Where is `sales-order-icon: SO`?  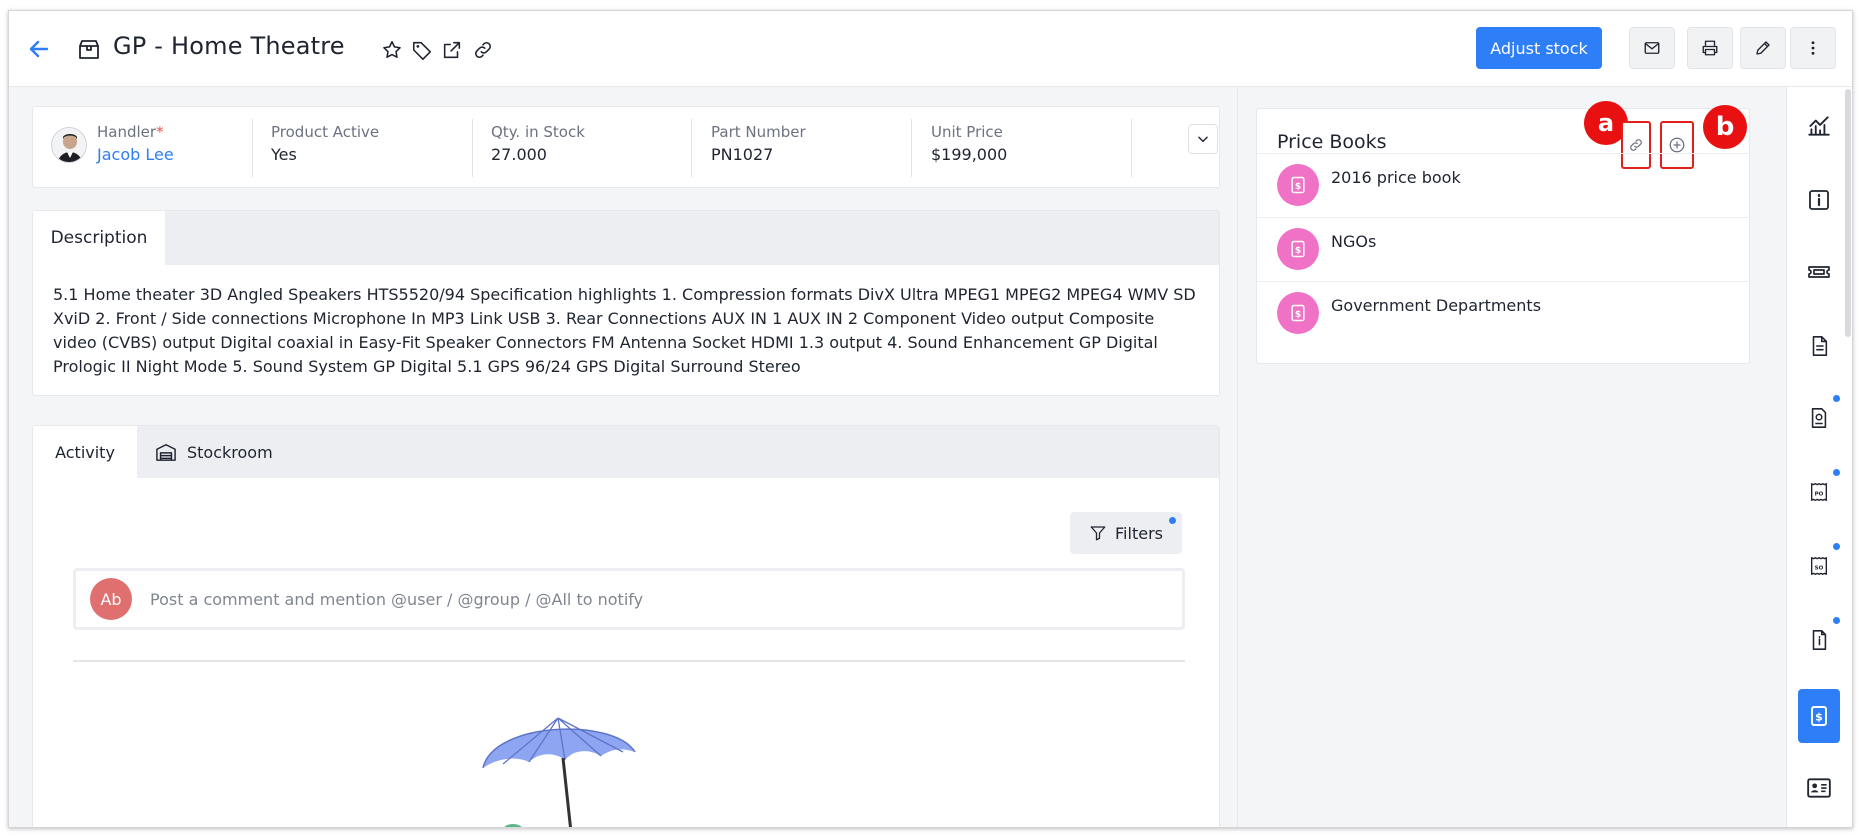
sales-order-icon: SO is located at coordinates (1819, 566).